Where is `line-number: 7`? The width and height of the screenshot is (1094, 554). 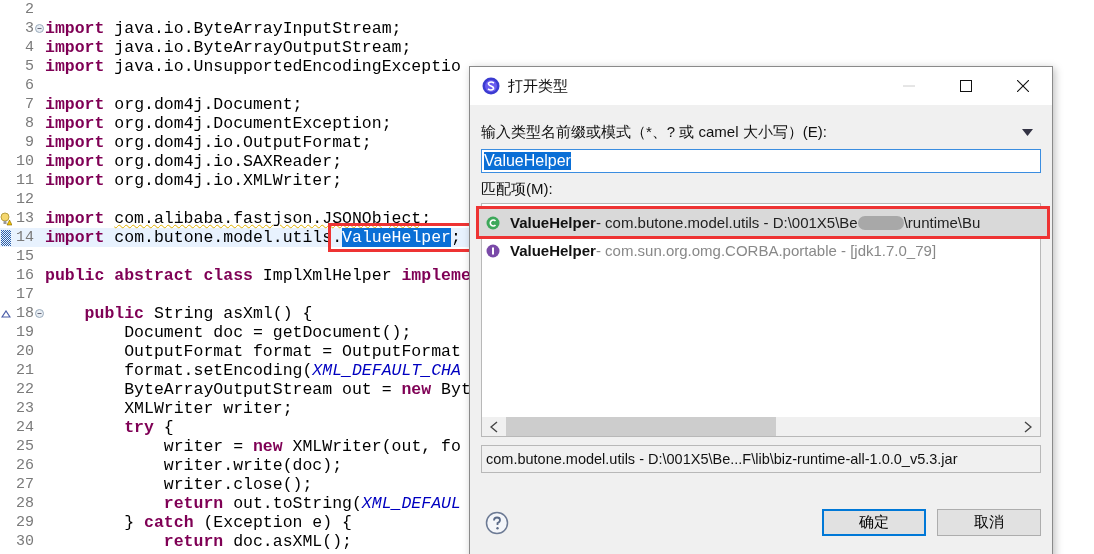 line-number: 7 is located at coordinates (29, 104).